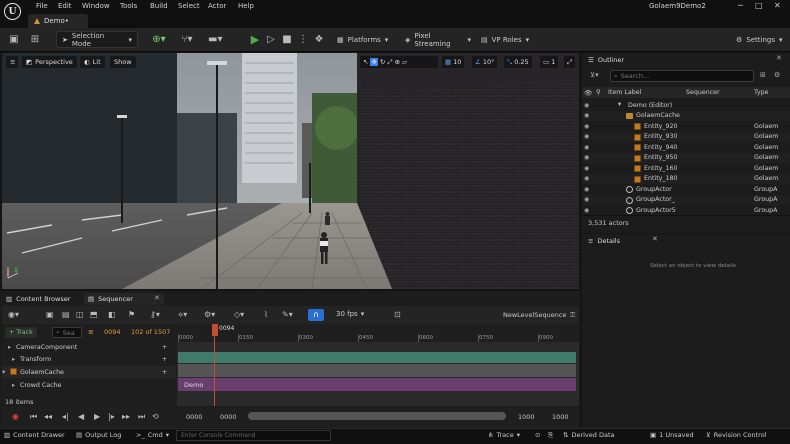 The height and width of the screenshot is (444, 790). What do you see at coordinates (589, 435) in the screenshot?
I see `derived-data-button: ⇅ Derived Data` at bounding box center [589, 435].